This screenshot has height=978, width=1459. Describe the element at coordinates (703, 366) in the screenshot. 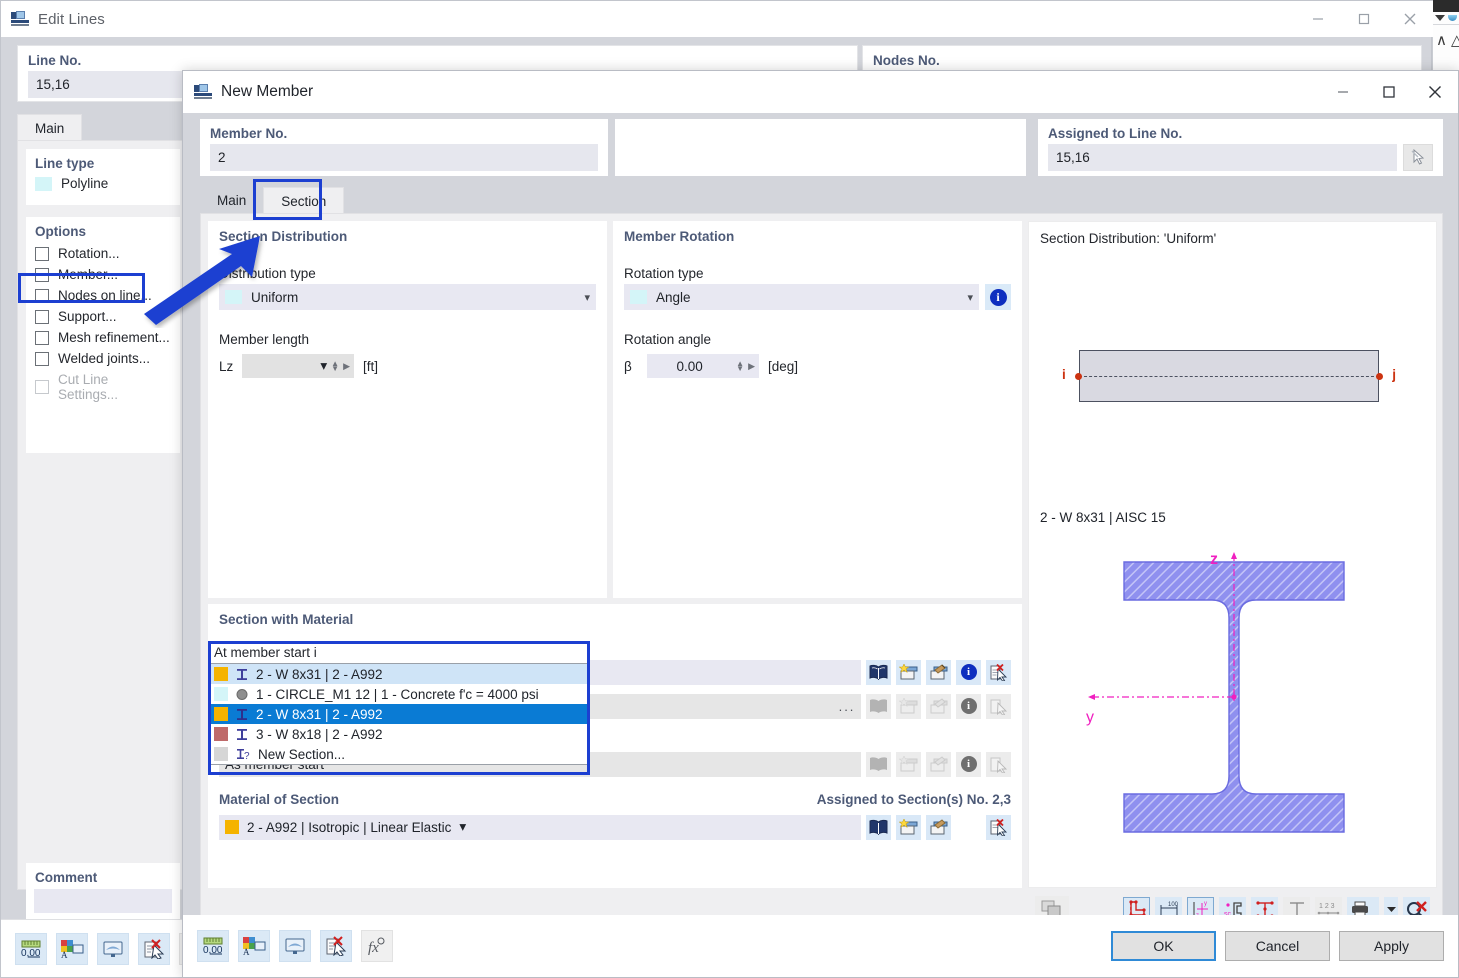

I see `beta-input: 0.00 ▲ ▼ ▶` at that location.